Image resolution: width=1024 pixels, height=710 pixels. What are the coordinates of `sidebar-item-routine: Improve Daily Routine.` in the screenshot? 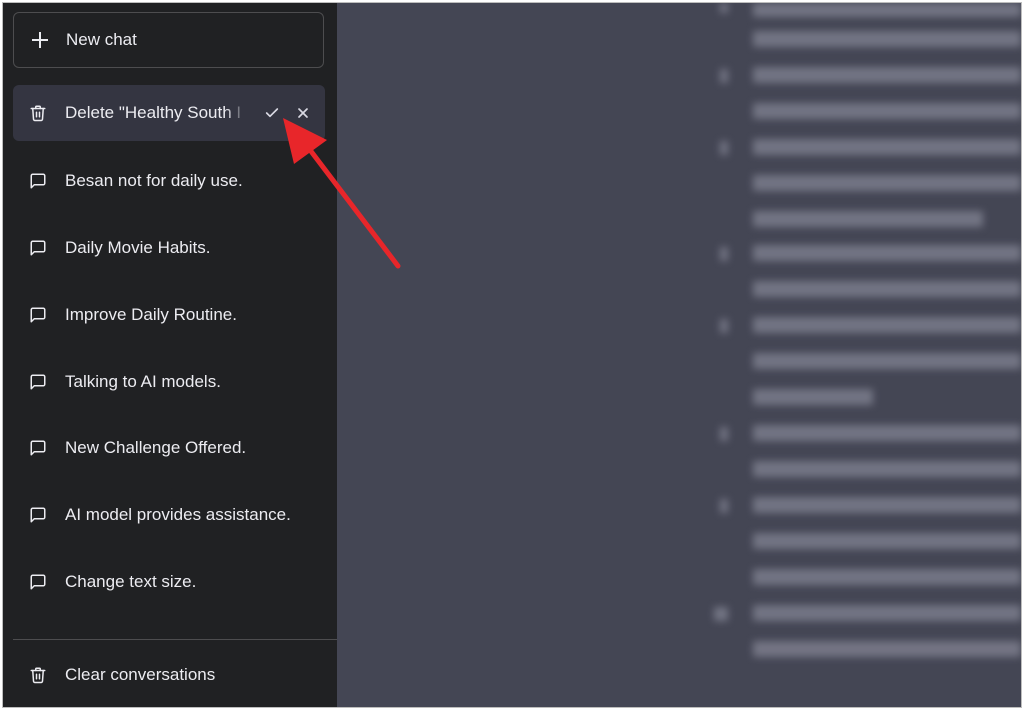 It's located at (169, 315).